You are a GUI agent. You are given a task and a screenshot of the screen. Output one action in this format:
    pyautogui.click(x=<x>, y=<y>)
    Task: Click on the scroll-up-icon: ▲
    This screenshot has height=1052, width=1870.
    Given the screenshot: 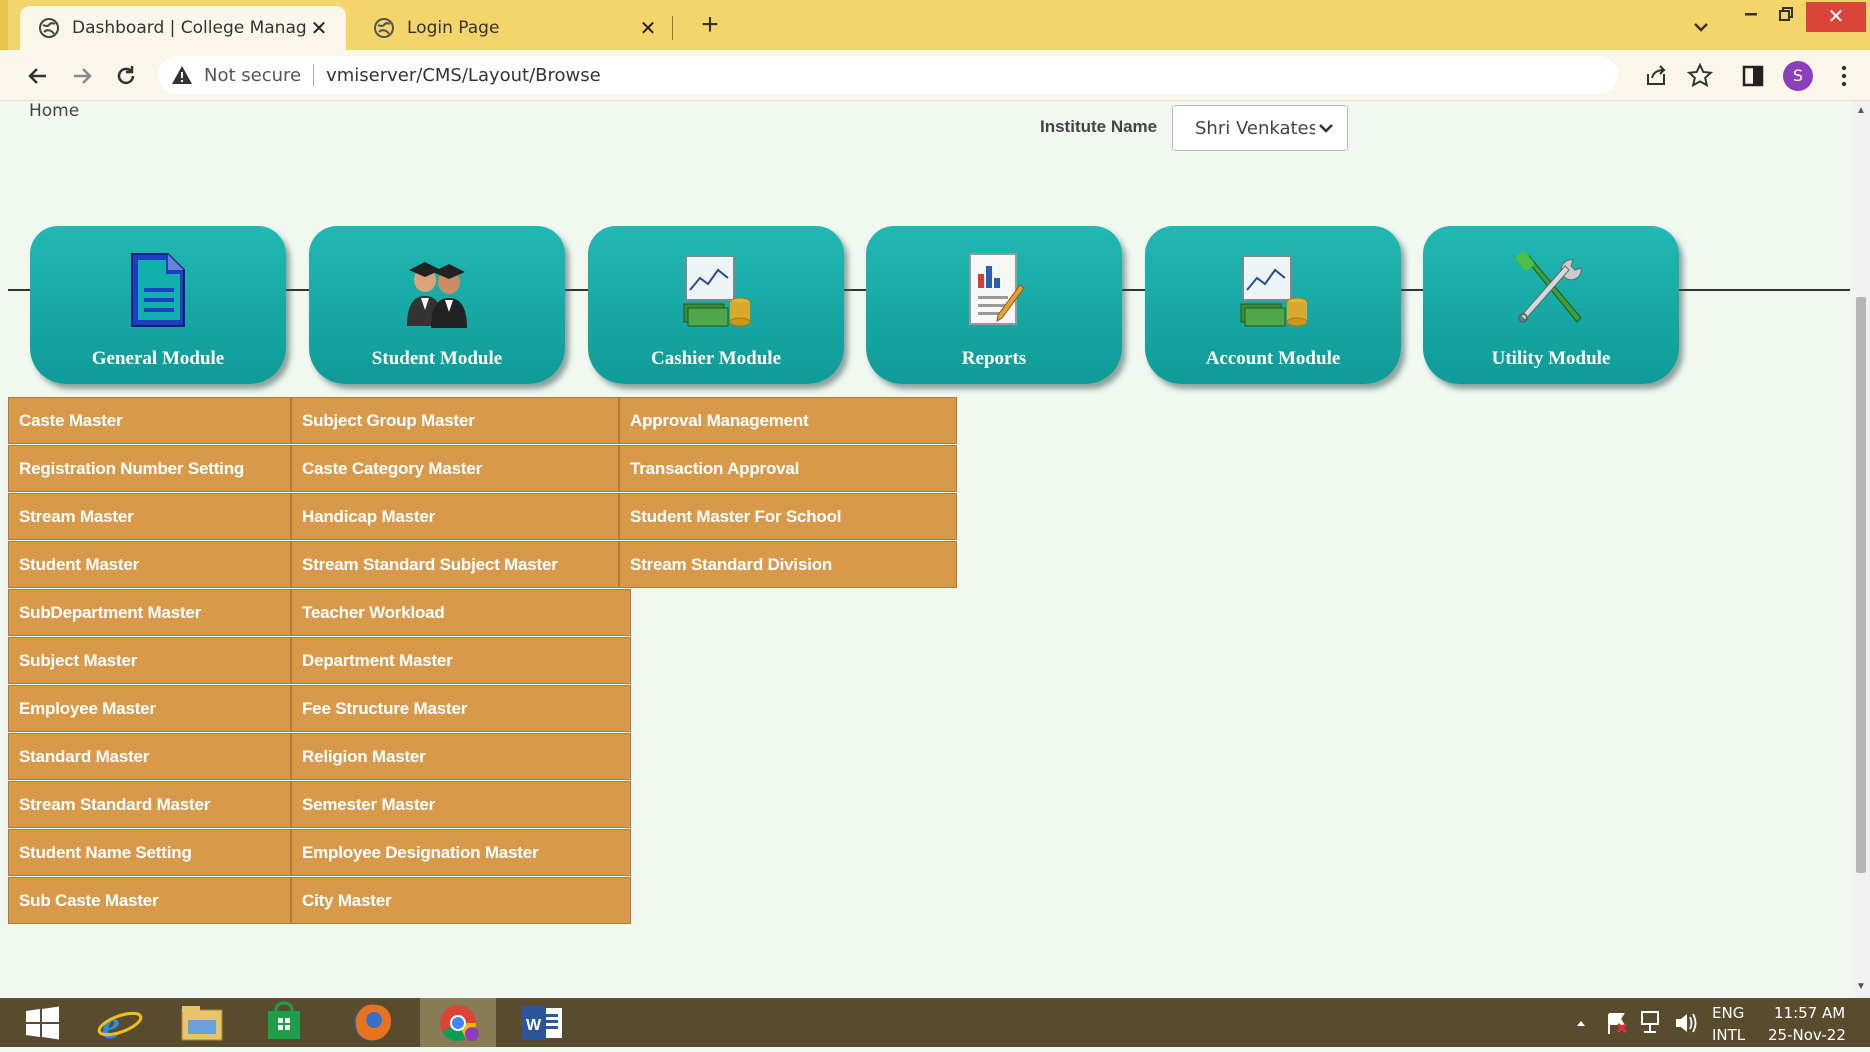 What is the action you would take?
    pyautogui.click(x=1861, y=110)
    